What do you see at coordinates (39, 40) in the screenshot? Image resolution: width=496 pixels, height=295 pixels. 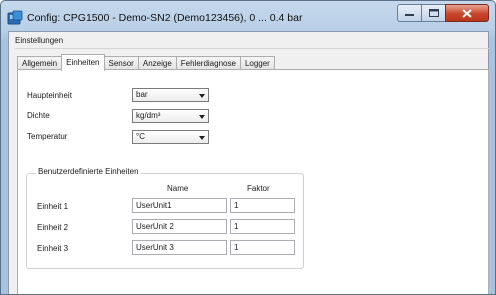 I see `settings-group-label: Einstellungen` at bounding box center [39, 40].